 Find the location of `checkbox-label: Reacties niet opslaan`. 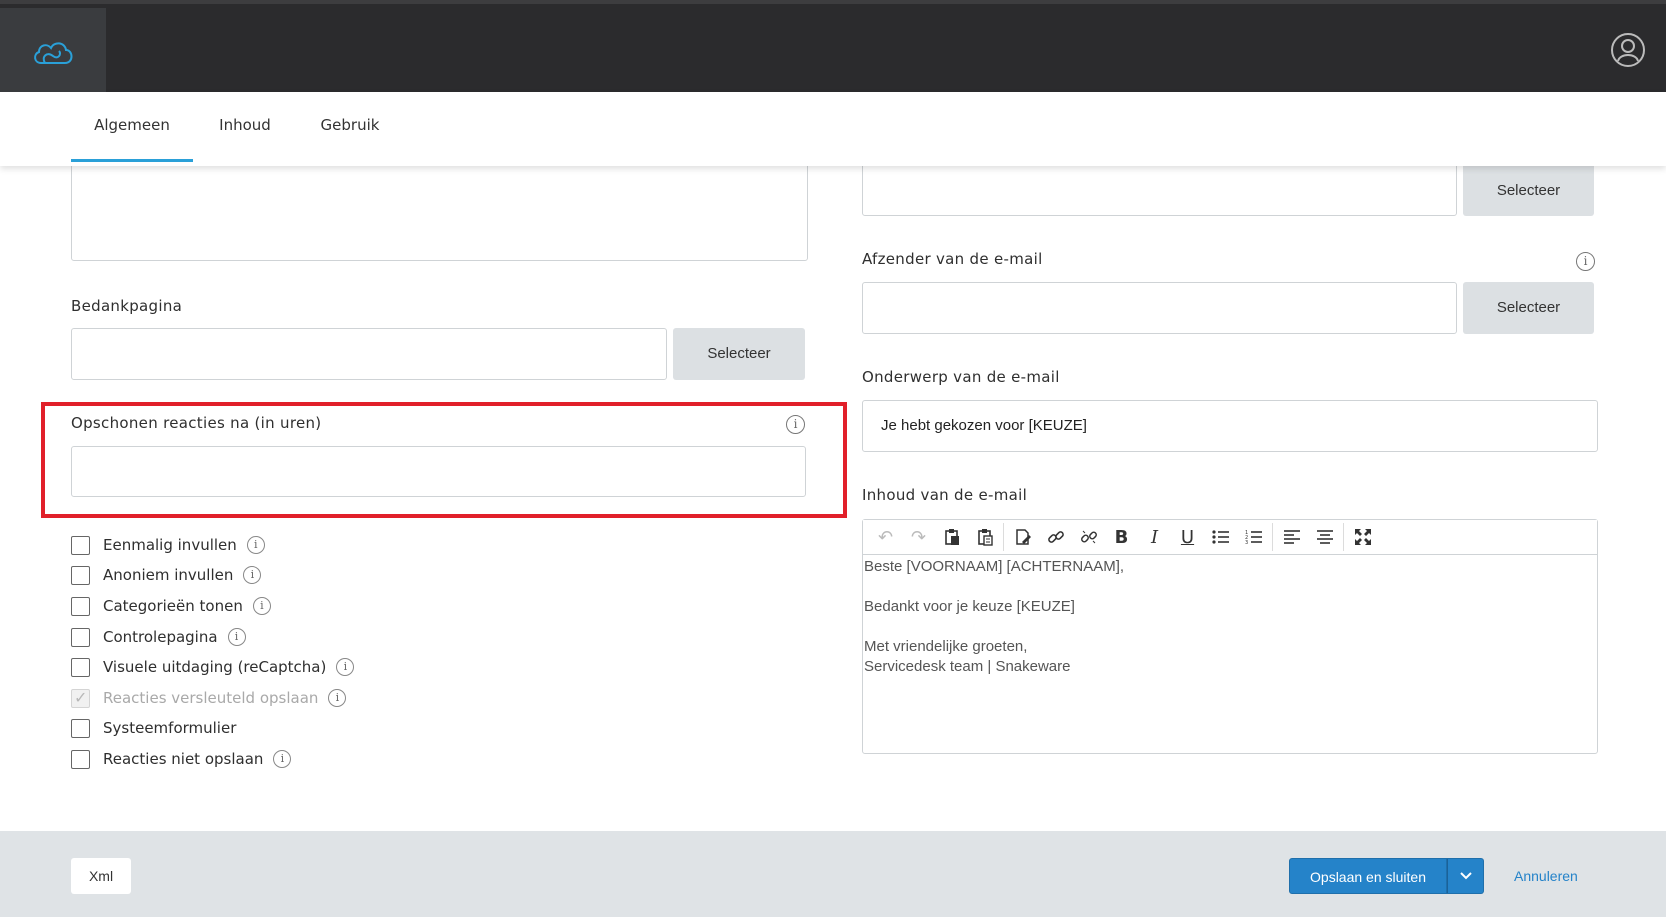

checkbox-label: Reacties niet opslaan is located at coordinates (183, 759).